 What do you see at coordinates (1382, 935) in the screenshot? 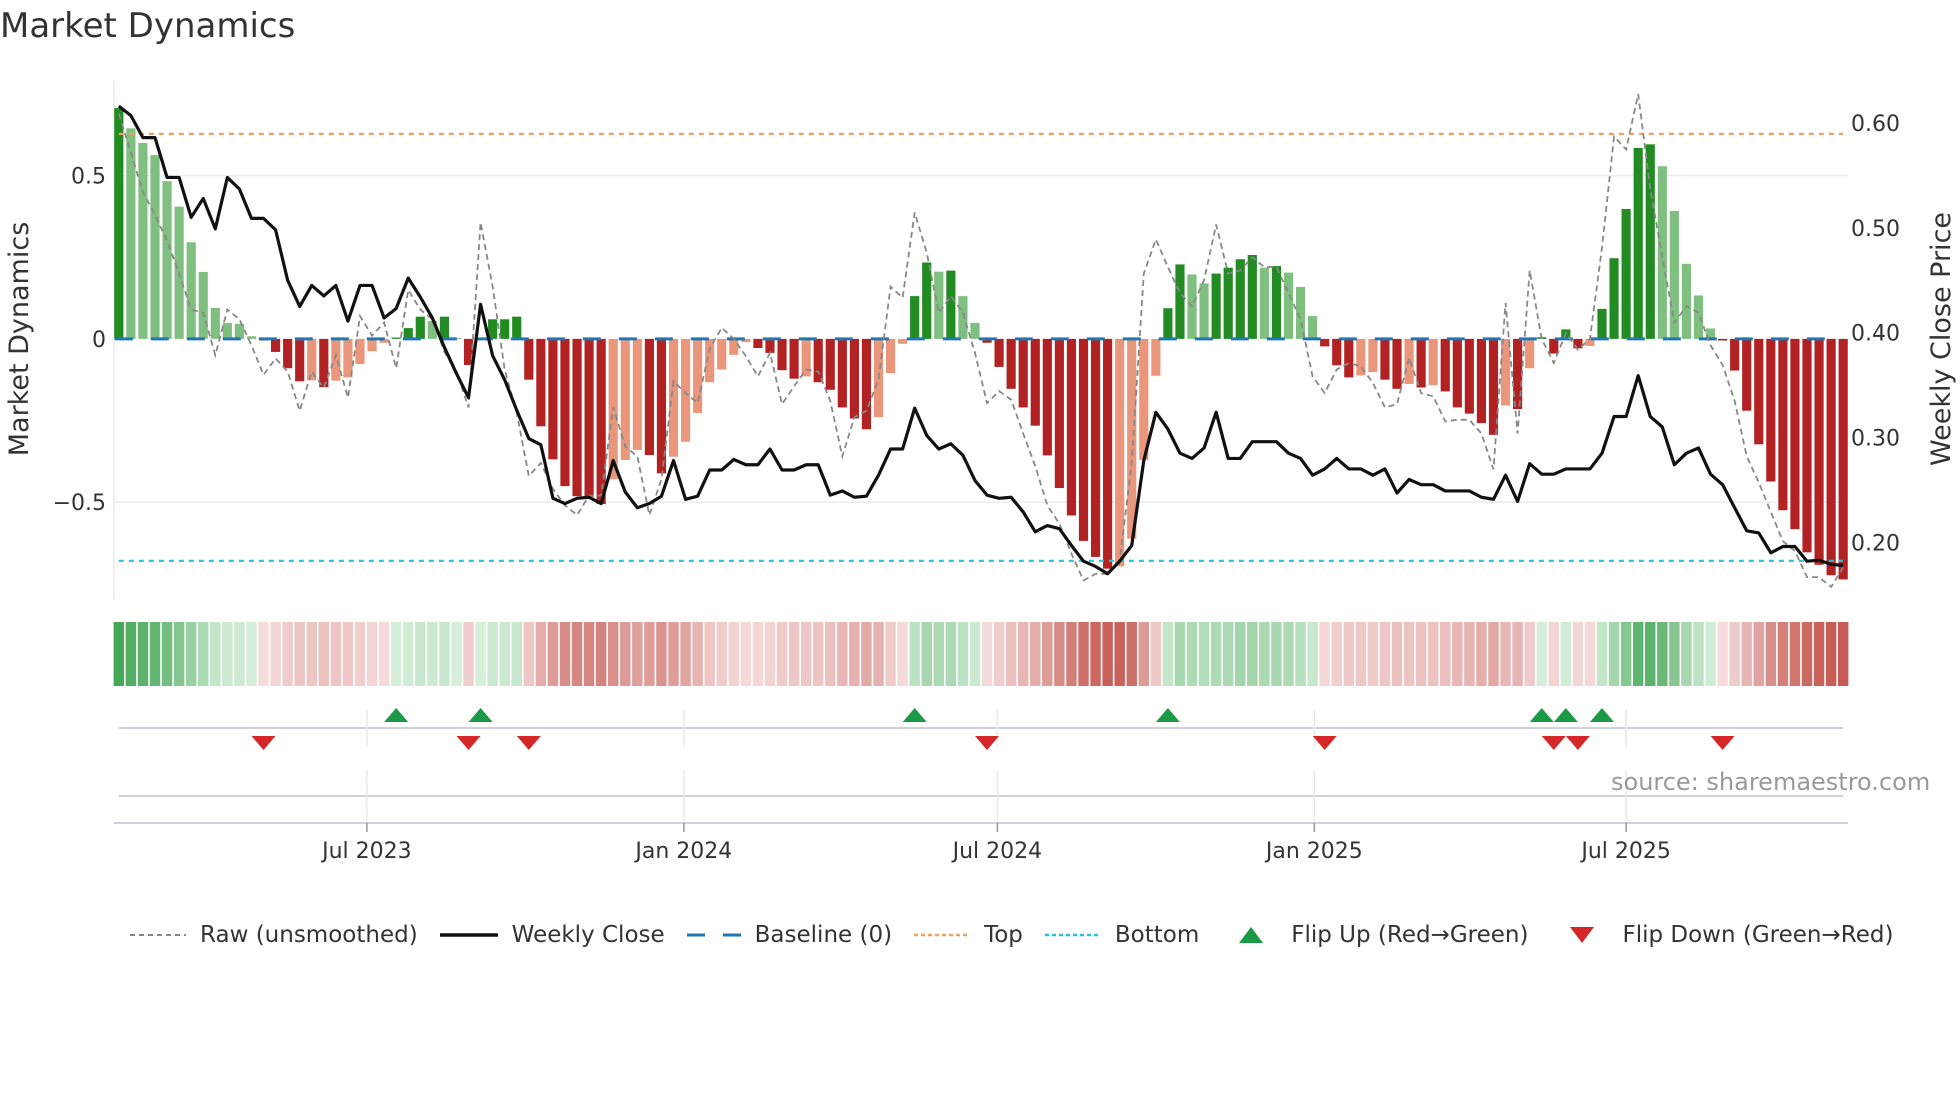
I see `legend-item-flip-up: Flip Up (Red→Green)` at bounding box center [1382, 935].